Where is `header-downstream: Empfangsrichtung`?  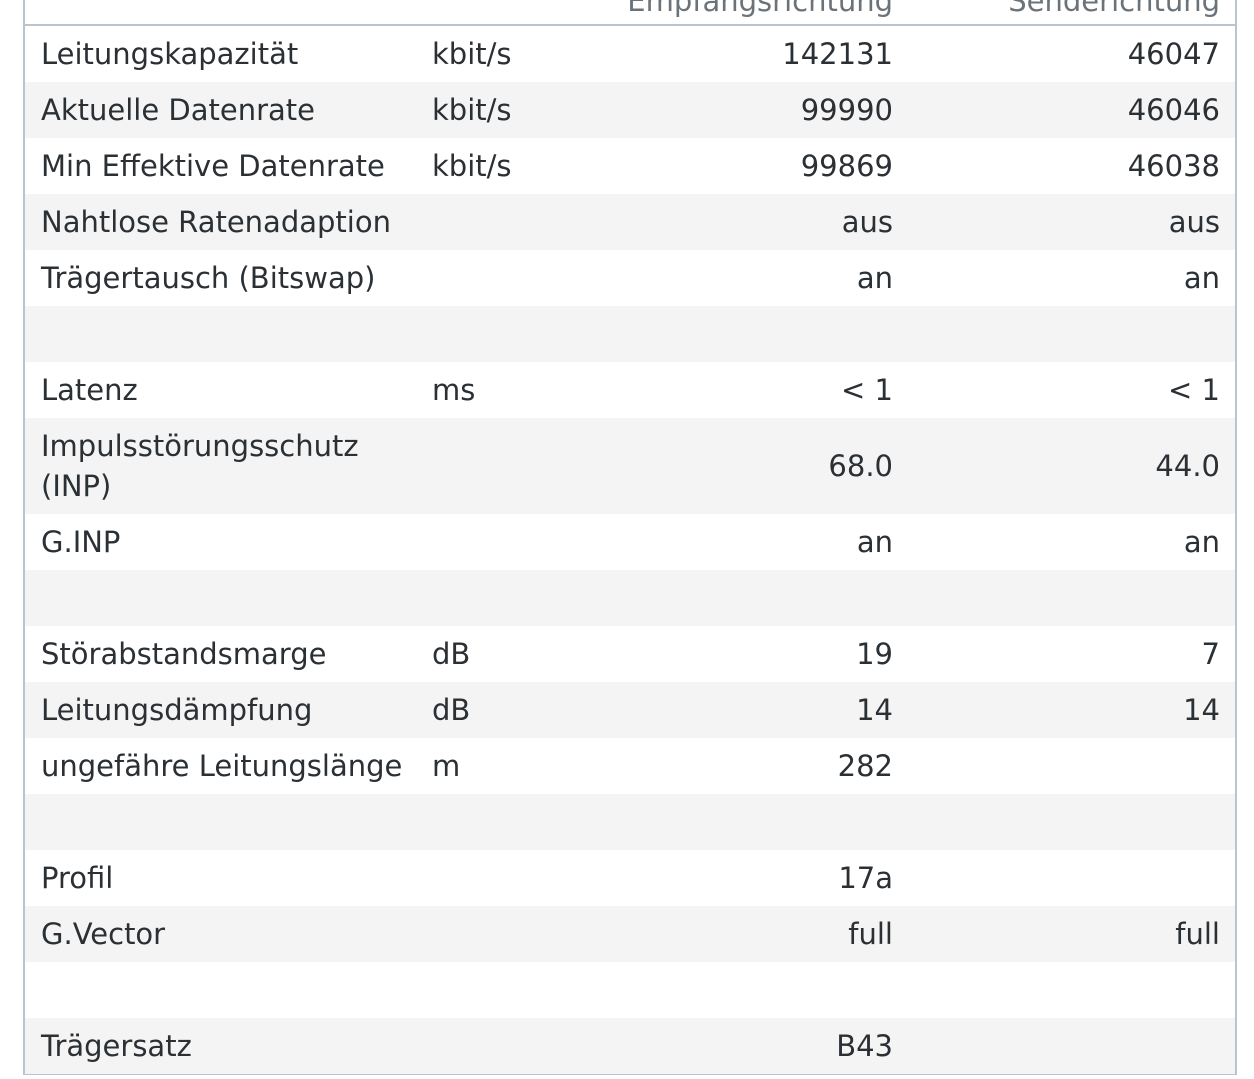 header-downstream: Empfangsrichtung is located at coordinates (760, 9).